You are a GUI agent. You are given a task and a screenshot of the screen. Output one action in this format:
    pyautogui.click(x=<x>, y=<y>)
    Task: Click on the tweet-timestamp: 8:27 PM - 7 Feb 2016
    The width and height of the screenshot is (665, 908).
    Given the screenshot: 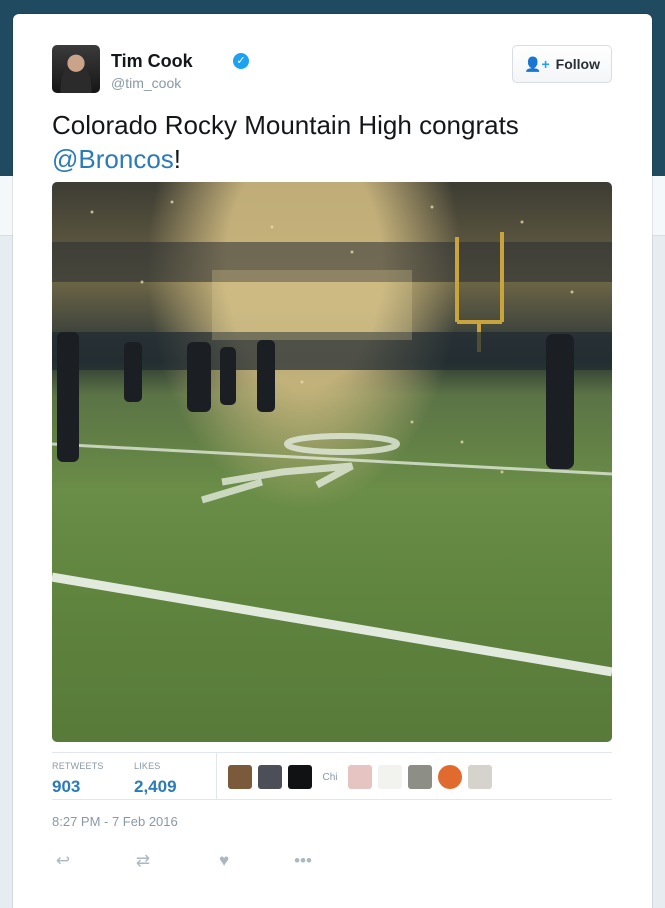 What is the action you would take?
    pyautogui.click(x=115, y=821)
    